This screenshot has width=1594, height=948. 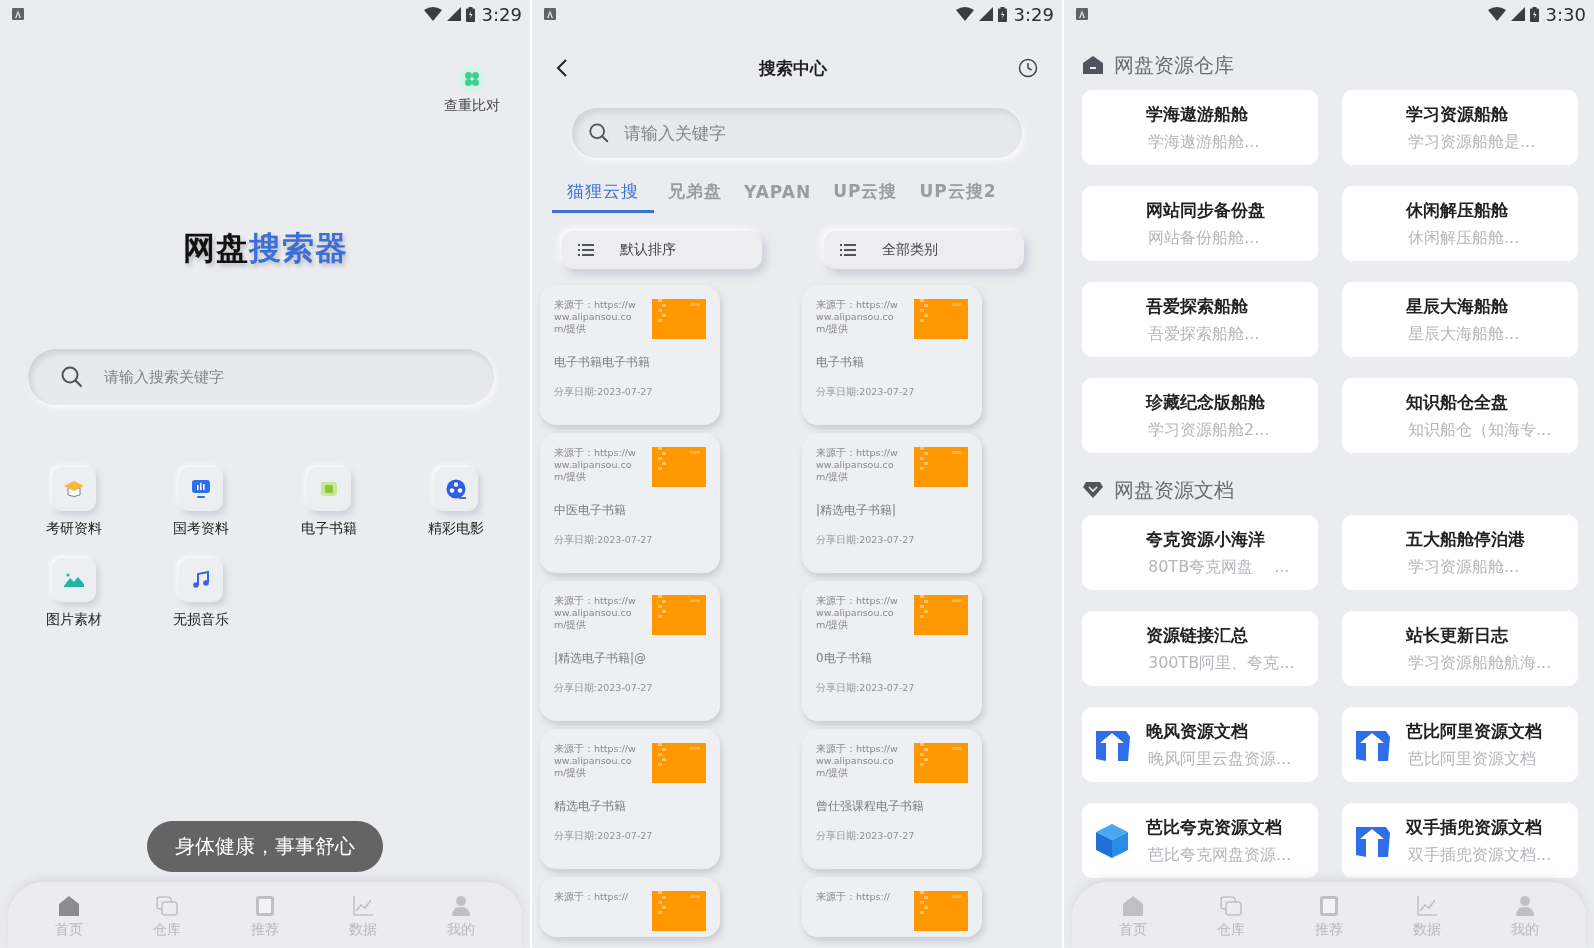 What do you see at coordinates (1174, 65) in the screenshot?
I see `section-title: 网盘资源仓库` at bounding box center [1174, 65].